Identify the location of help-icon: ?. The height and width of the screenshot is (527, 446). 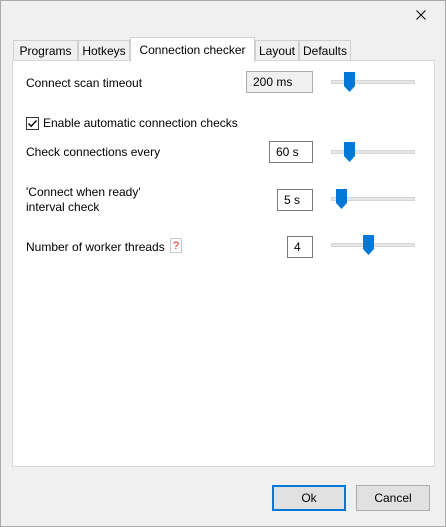
(176, 245).